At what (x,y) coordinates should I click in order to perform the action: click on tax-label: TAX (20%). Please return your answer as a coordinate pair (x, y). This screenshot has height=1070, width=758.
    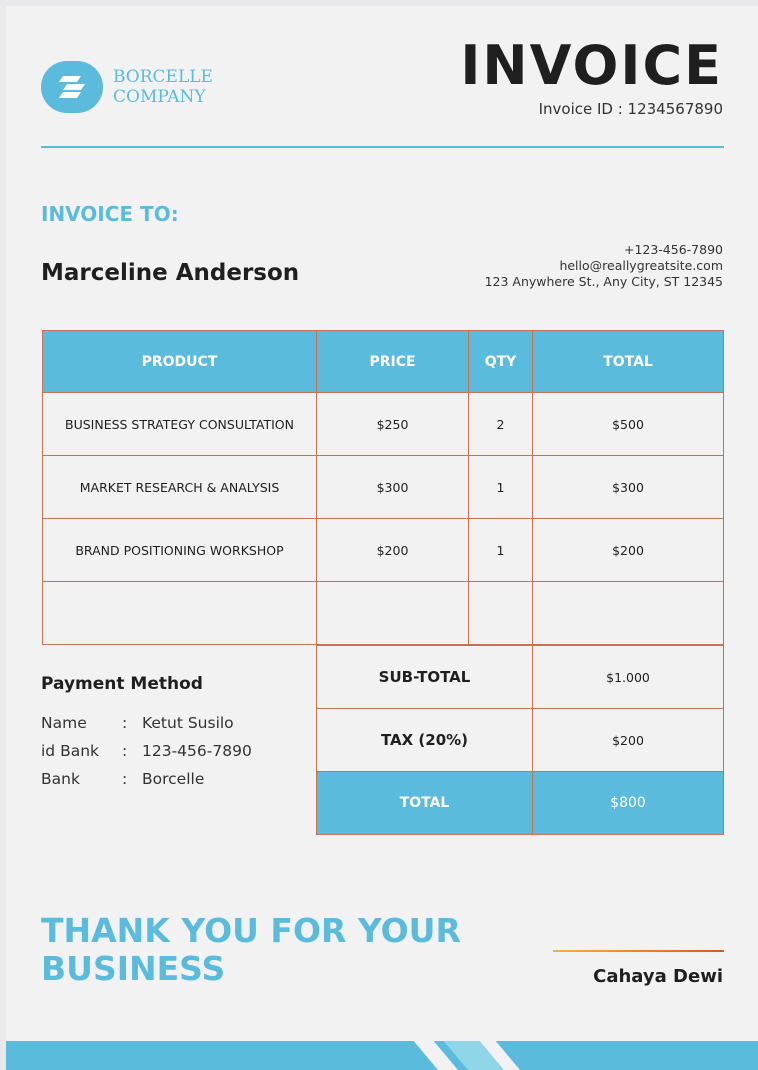
    Looking at the image, I should click on (424, 740).